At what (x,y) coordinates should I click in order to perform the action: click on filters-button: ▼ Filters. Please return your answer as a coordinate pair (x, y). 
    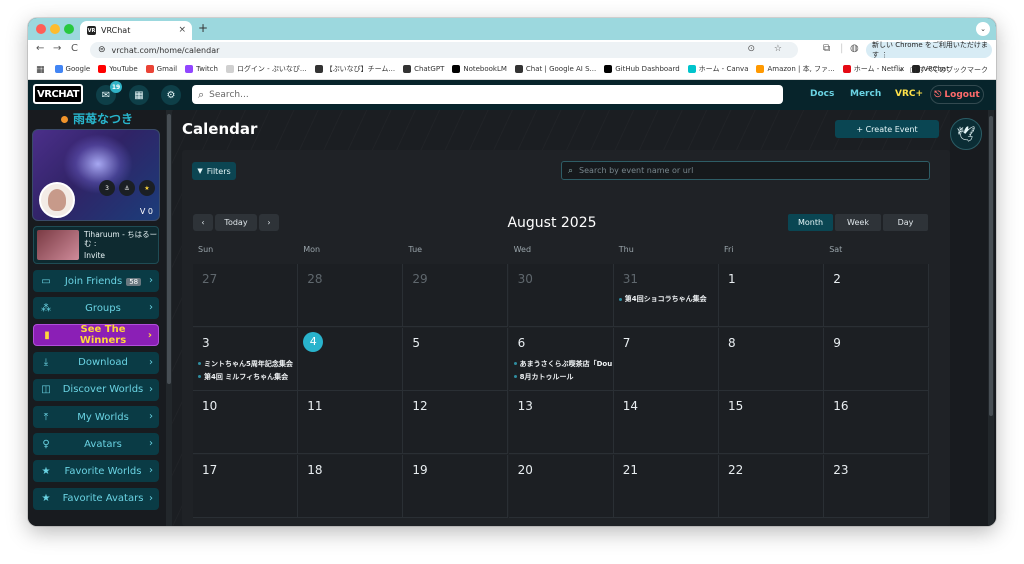
    Looking at the image, I should click on (214, 171).